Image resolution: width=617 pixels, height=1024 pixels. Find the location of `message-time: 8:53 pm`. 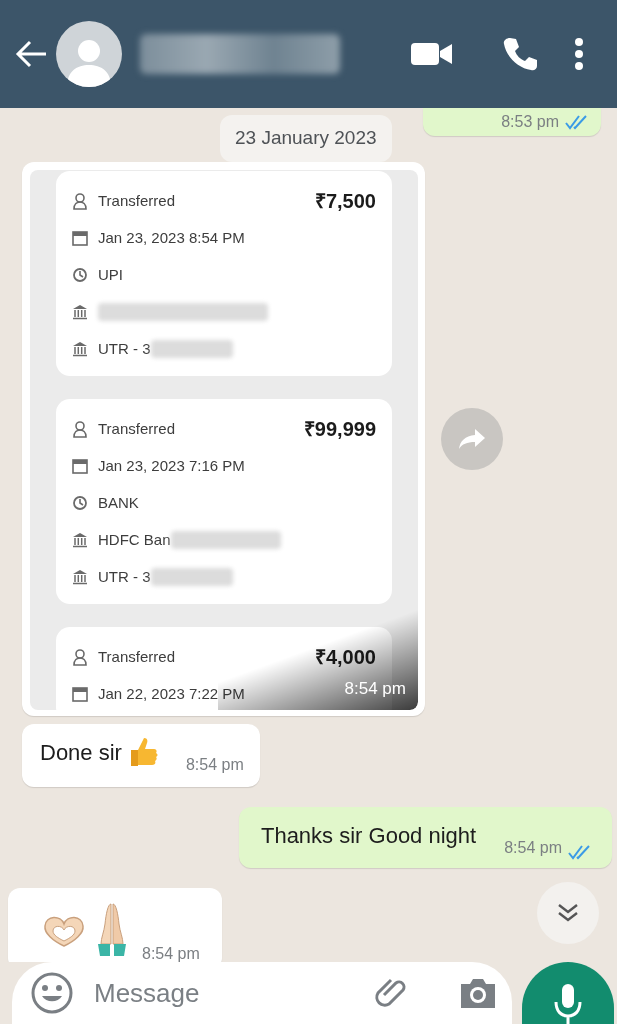

message-time: 8:53 pm is located at coordinates (530, 122).